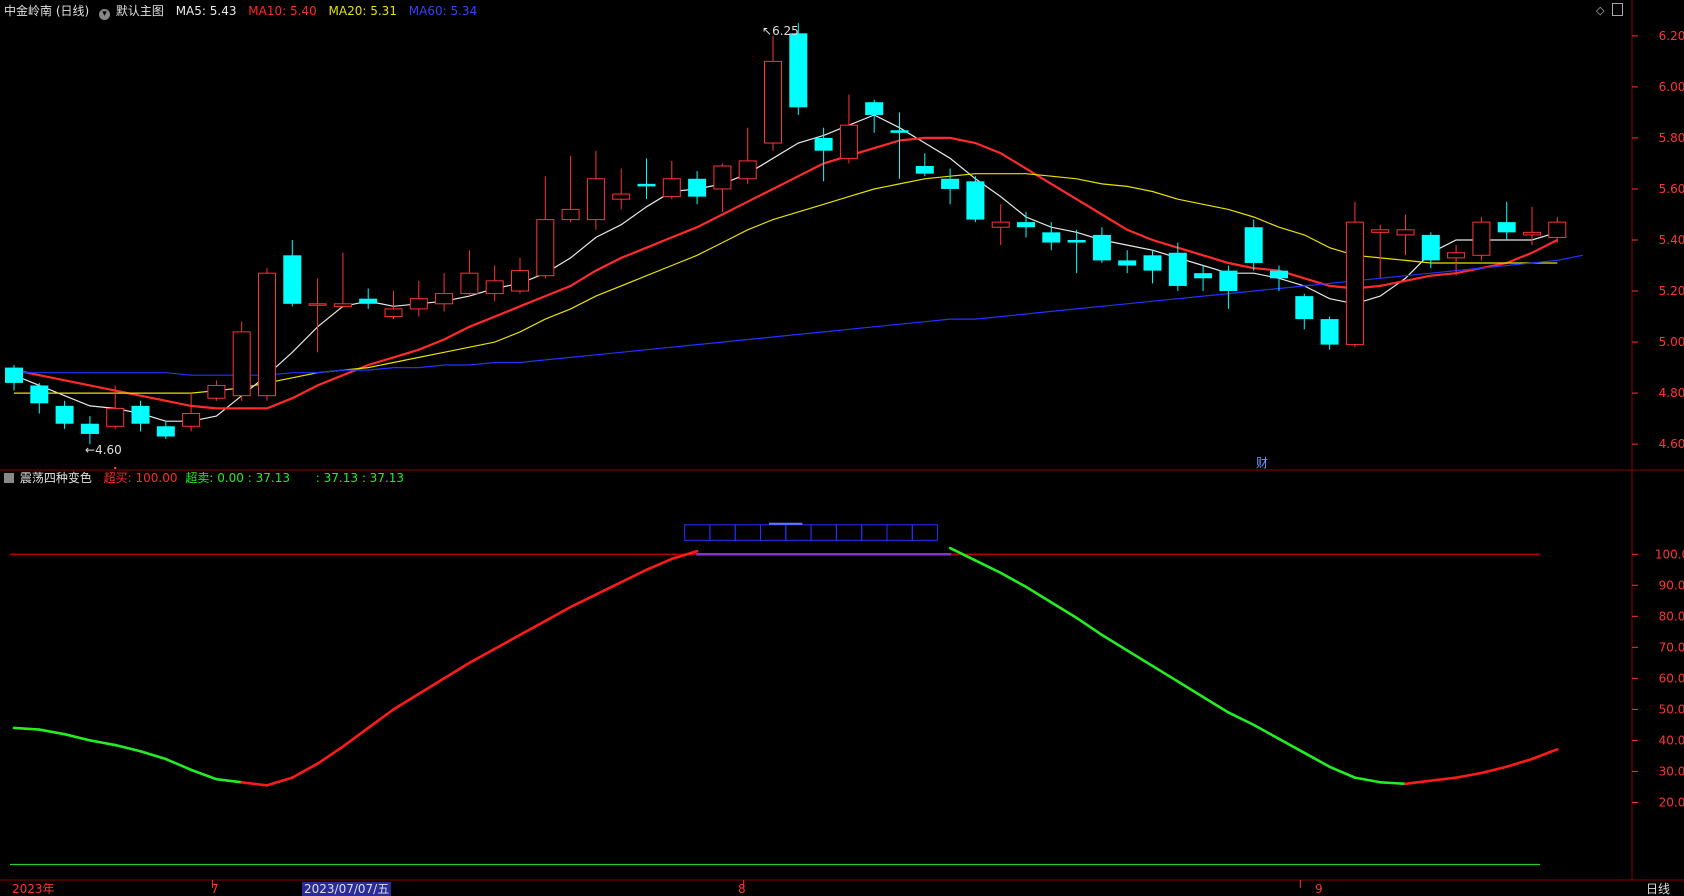 This screenshot has height=896, width=1684. Describe the element at coordinates (1671, 87) in the screenshot. I see `price-tick-label: 6.00` at that location.